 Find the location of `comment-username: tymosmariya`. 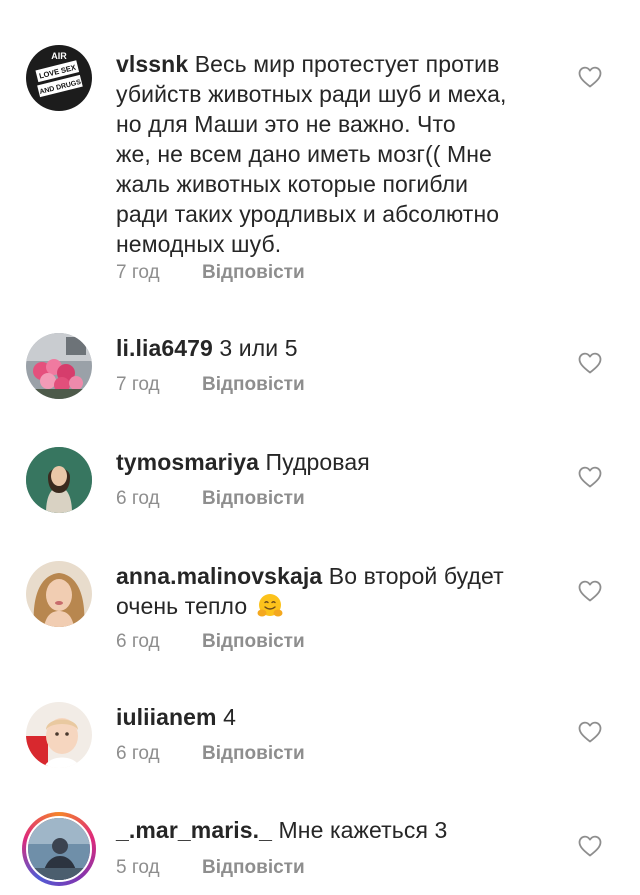

comment-username: tymosmariya is located at coordinates (187, 462).